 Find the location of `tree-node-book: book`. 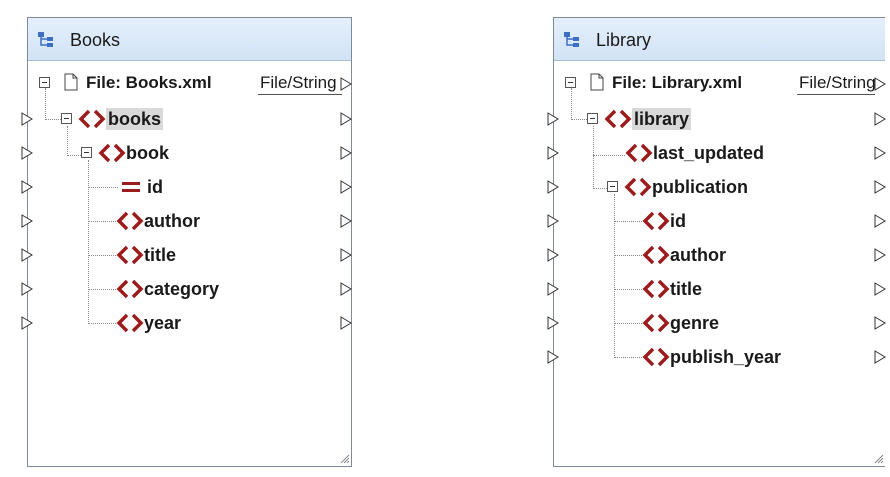

tree-node-book: book is located at coordinates (186, 153).